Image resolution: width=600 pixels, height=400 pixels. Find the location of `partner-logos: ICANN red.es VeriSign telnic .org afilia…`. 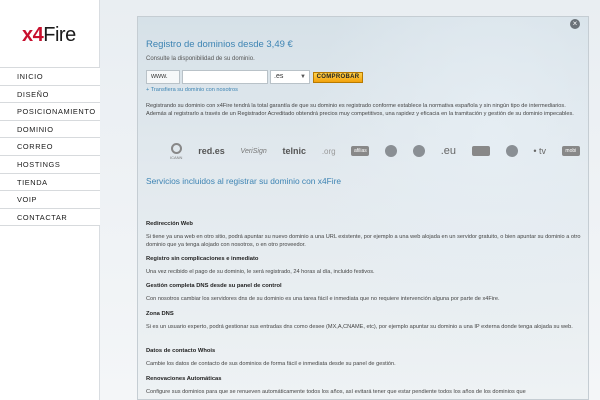

partner-logos: ICANN red.es VeriSign telnic .org afilia… is located at coordinates (375, 151).